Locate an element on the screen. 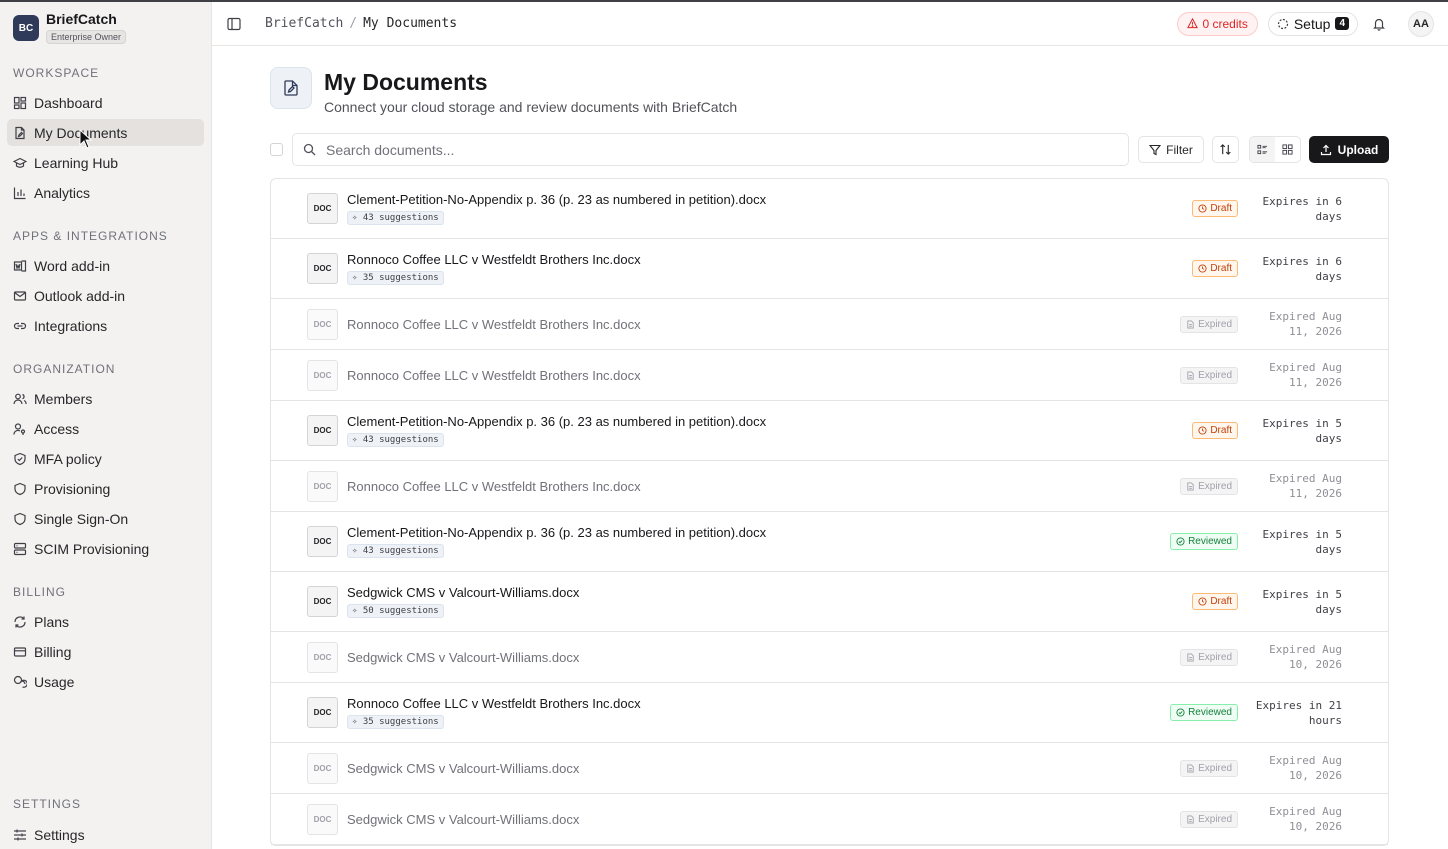  setup-button: Setup 4 is located at coordinates (1312, 23).